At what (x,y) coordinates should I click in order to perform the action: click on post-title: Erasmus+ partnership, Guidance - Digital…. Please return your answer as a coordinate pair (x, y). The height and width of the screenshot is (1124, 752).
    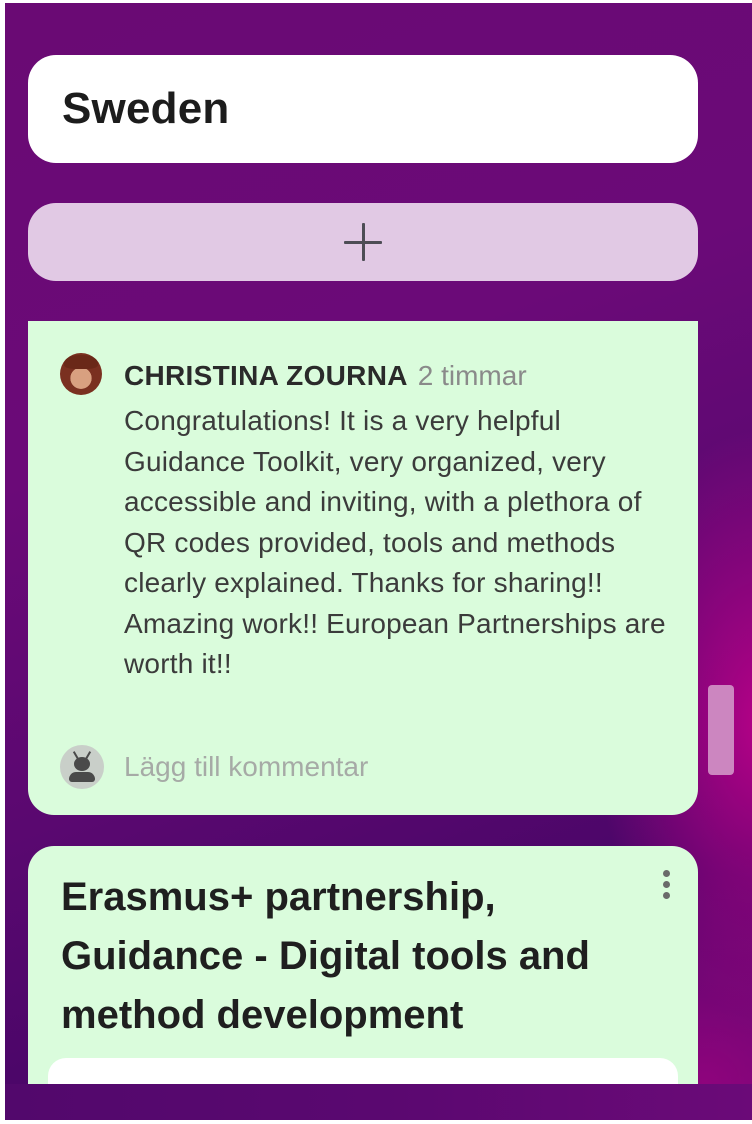
    Looking at the image, I should click on (325, 956).